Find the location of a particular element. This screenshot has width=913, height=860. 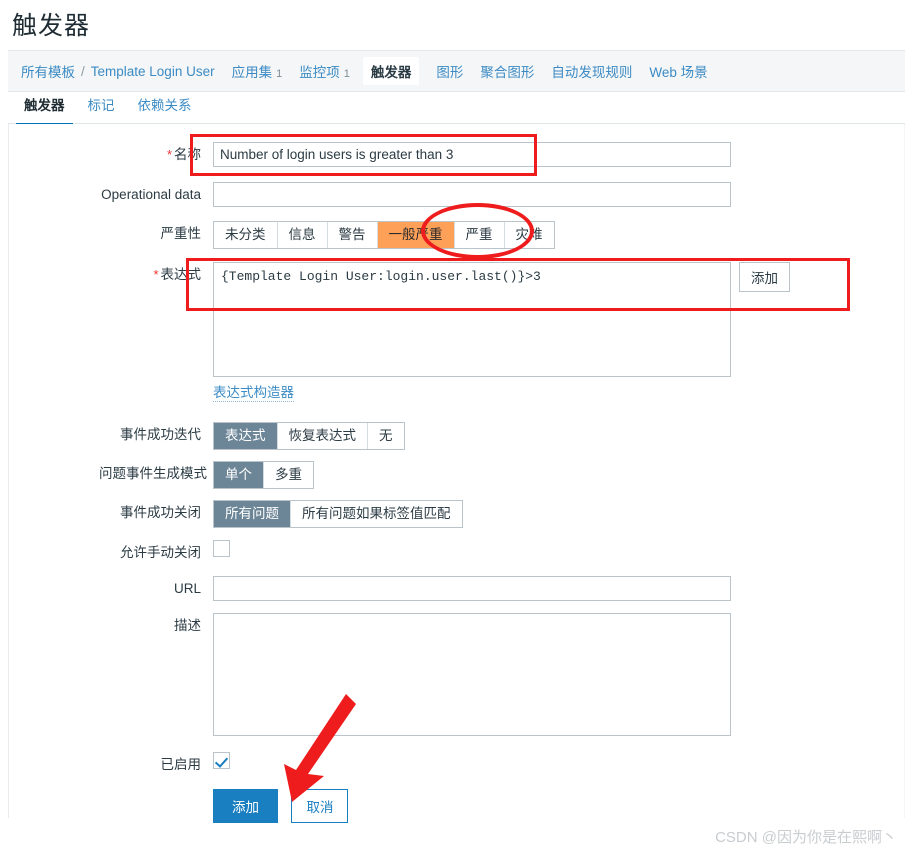

recovery-mode-selector: 表达式 恢复表达式 无 is located at coordinates (309, 436).